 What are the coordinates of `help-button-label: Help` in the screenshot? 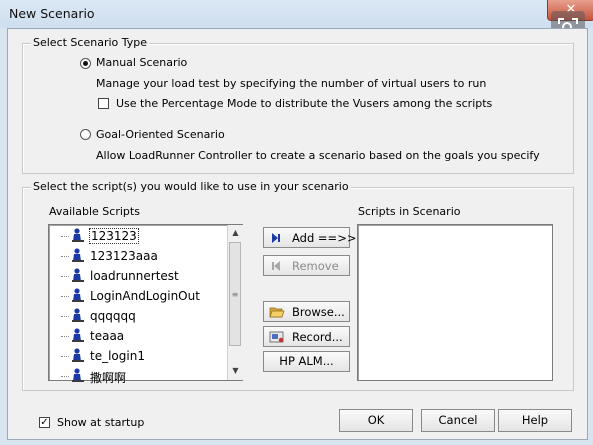 It's located at (535, 420).